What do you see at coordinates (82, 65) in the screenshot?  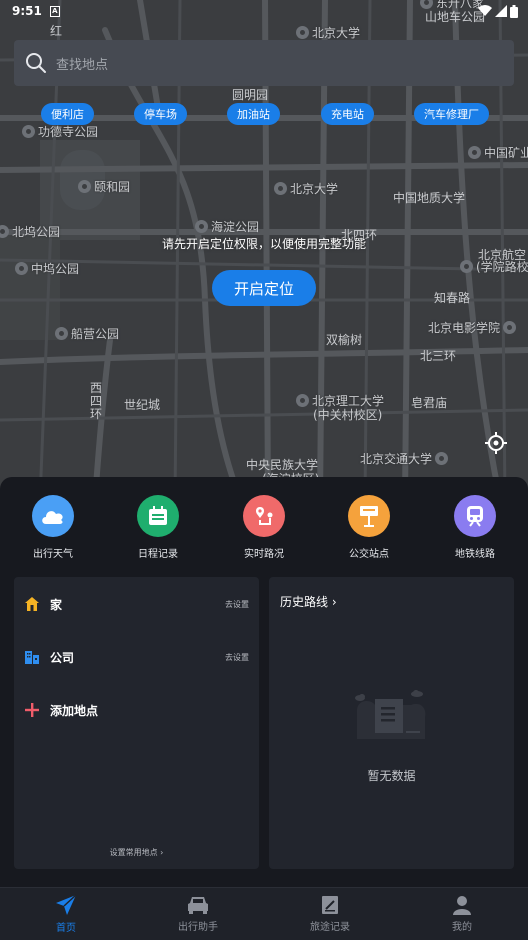 I see `search-placeholder: 查找地点` at bounding box center [82, 65].